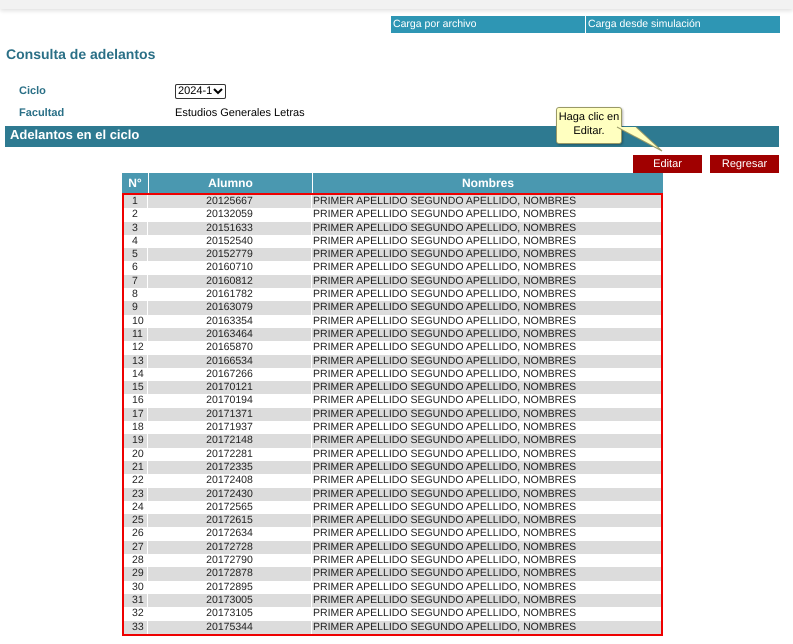 The image size is (793, 644). Describe the element at coordinates (136, 627) in the screenshot. I see `table-cell: 33` at that location.